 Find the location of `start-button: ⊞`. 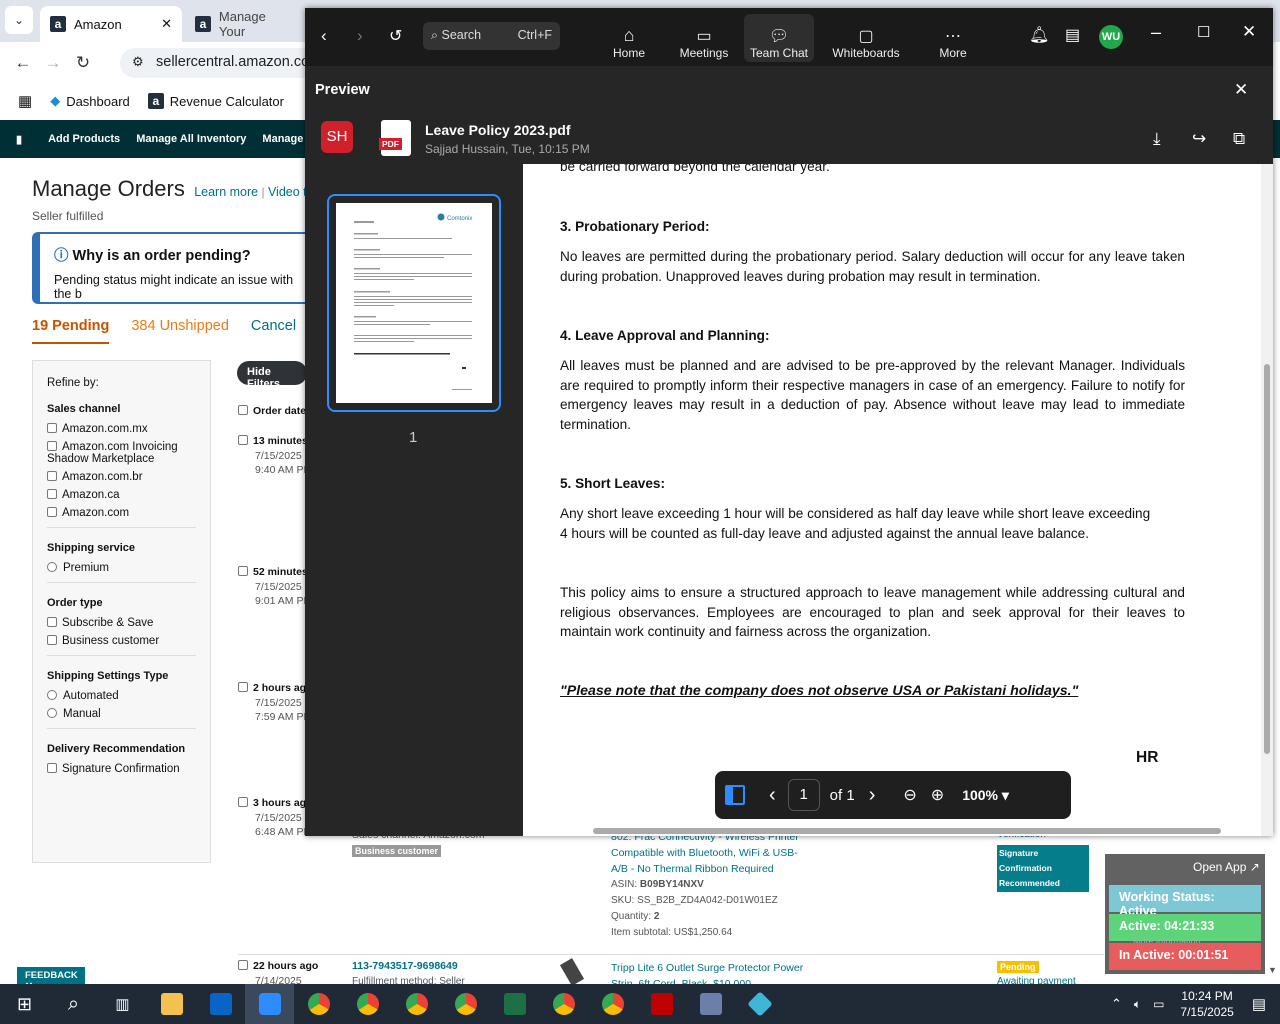

start-button: ⊞ is located at coordinates (24, 1004).